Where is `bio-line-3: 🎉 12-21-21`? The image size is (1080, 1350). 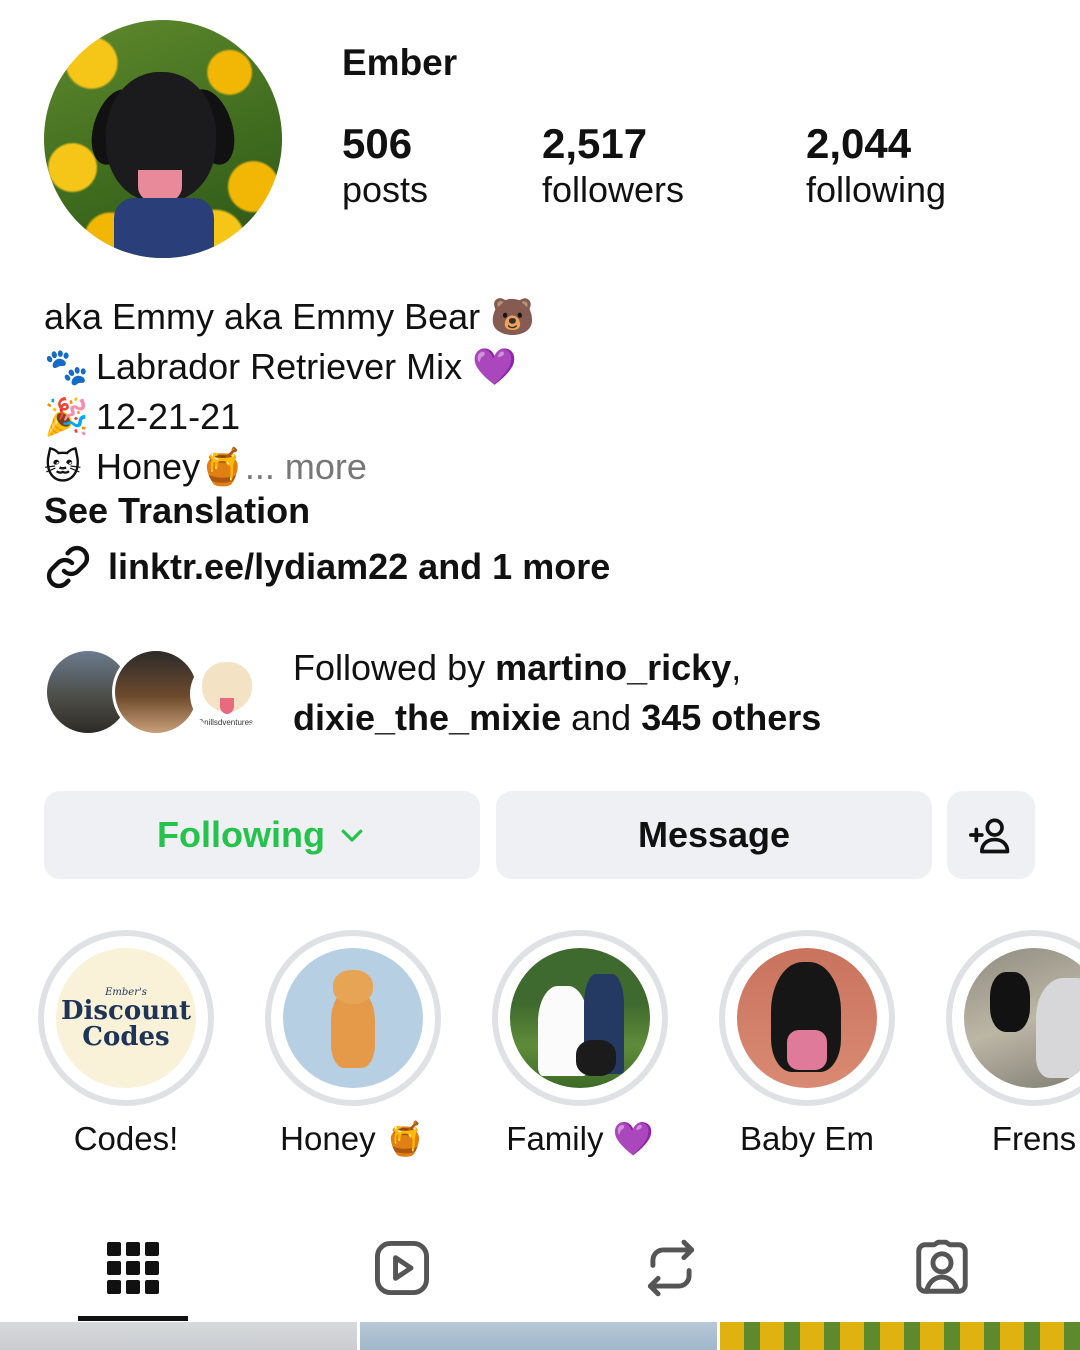
bio-line-3: 🎉 12-21-21 is located at coordinates (289, 417).